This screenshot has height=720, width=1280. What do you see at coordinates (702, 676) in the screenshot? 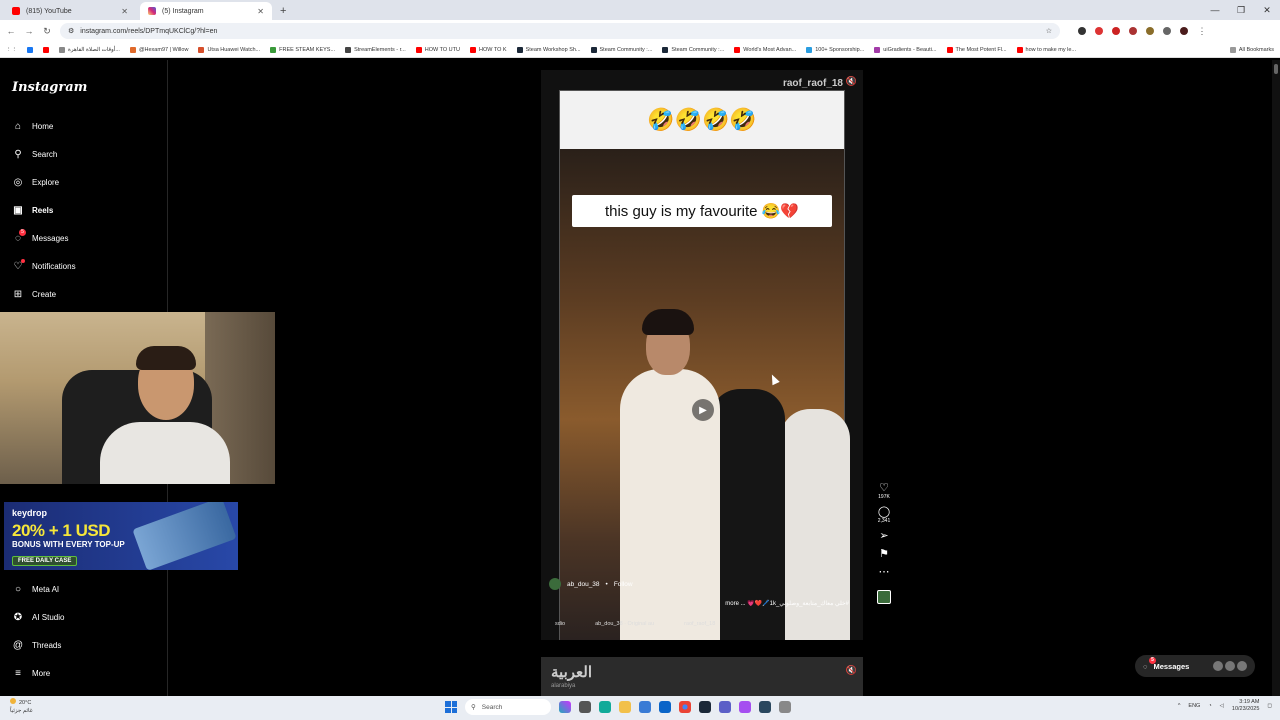
I see `next-reel-preview: العربية alarabiya 🔇` at bounding box center [702, 676].